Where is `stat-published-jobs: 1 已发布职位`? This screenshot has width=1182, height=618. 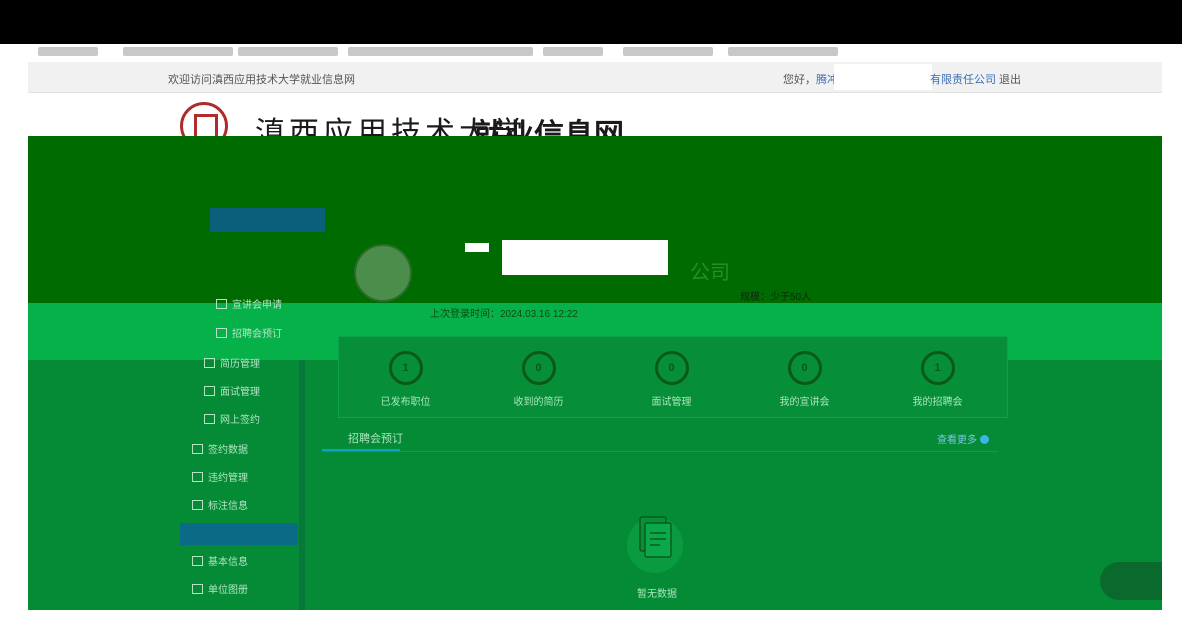
stat-published-jobs: 1 已发布职位 is located at coordinates (405, 377).